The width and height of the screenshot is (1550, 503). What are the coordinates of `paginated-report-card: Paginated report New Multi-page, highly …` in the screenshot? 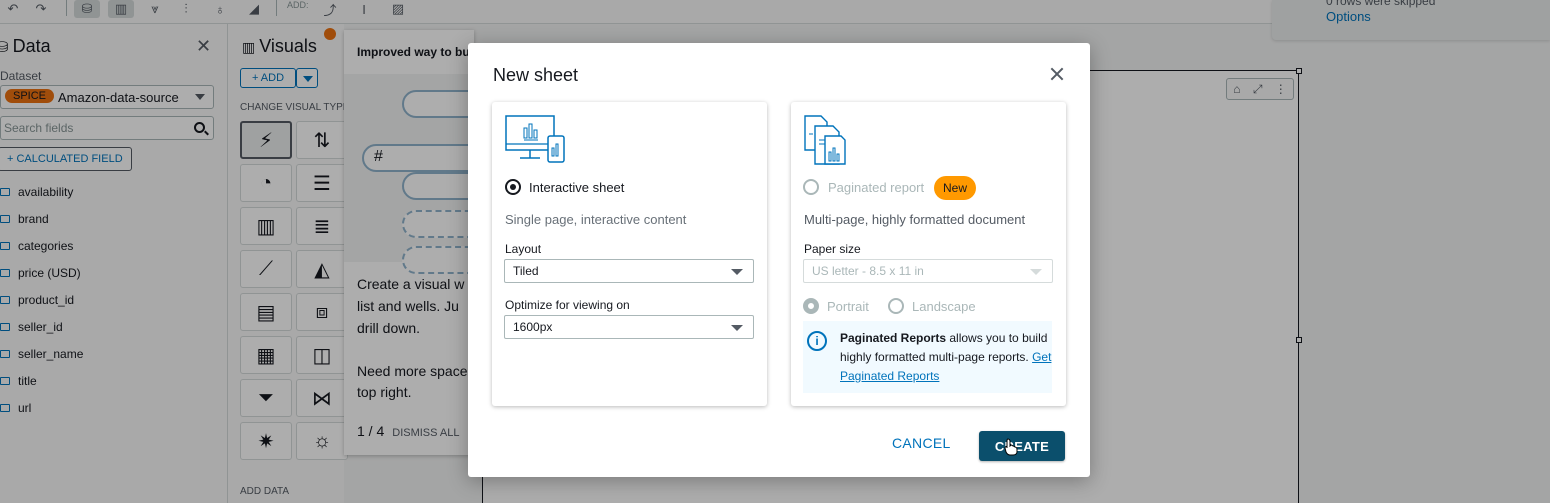 It's located at (928, 254).